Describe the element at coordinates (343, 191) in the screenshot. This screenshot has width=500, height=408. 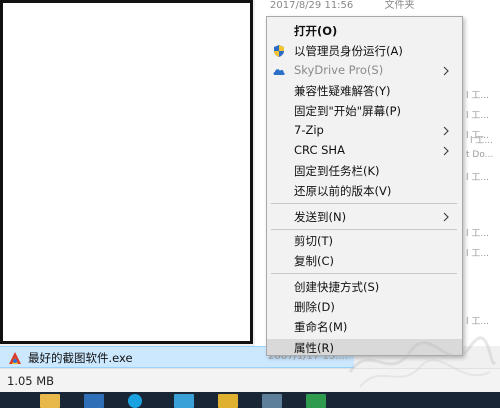
I see `menu-item-label: 还原以前的版本(V)` at that location.